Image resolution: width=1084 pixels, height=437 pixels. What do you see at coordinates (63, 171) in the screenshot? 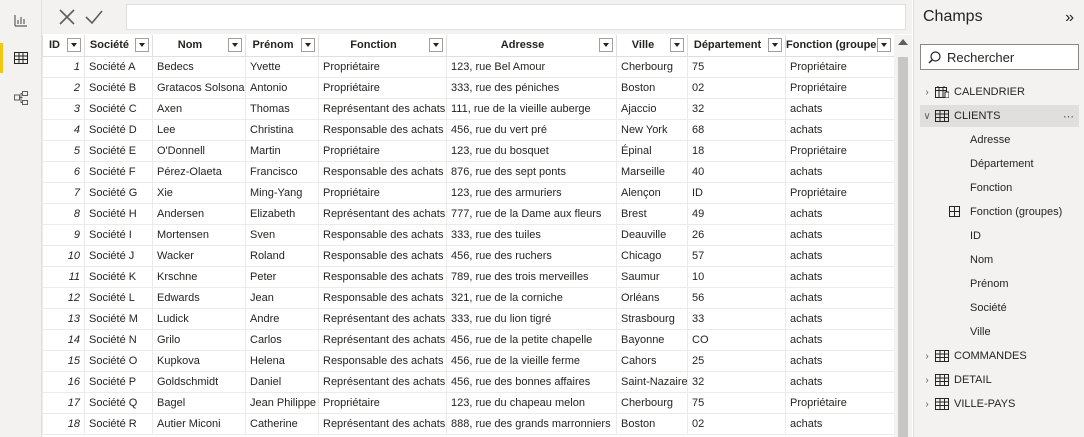
I see `table-cell: 6` at bounding box center [63, 171].